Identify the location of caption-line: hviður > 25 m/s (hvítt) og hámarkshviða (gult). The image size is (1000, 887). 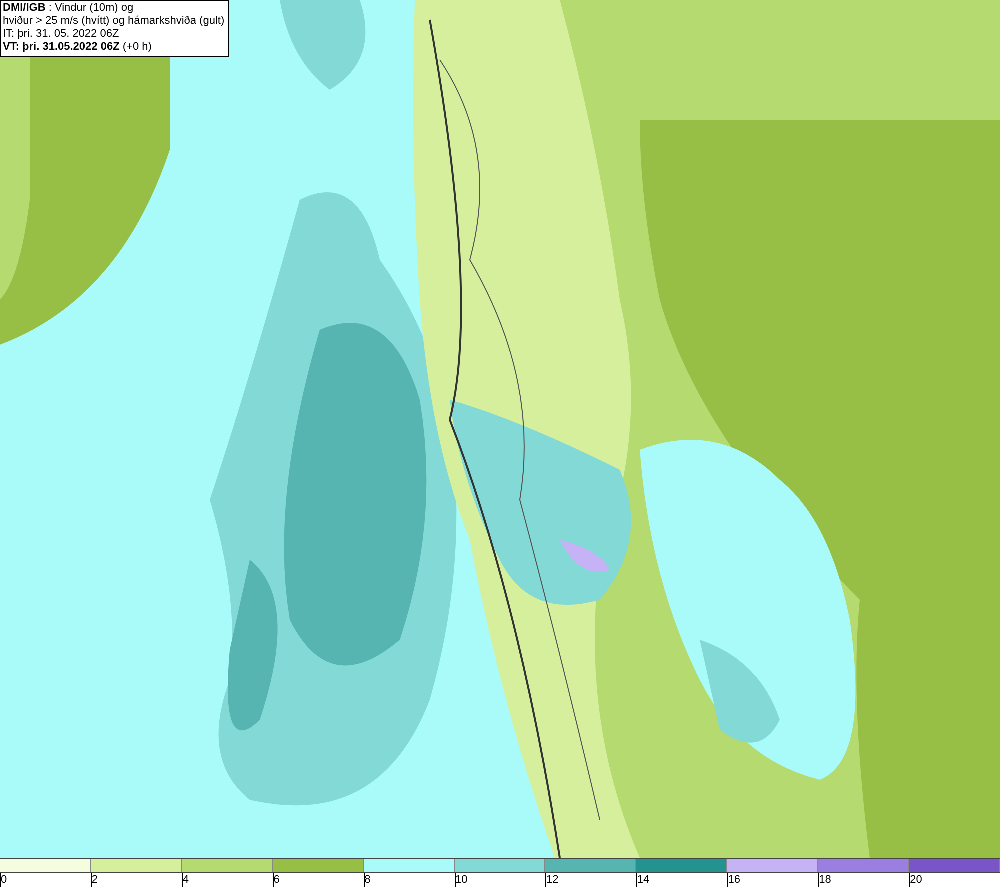
(114, 21).